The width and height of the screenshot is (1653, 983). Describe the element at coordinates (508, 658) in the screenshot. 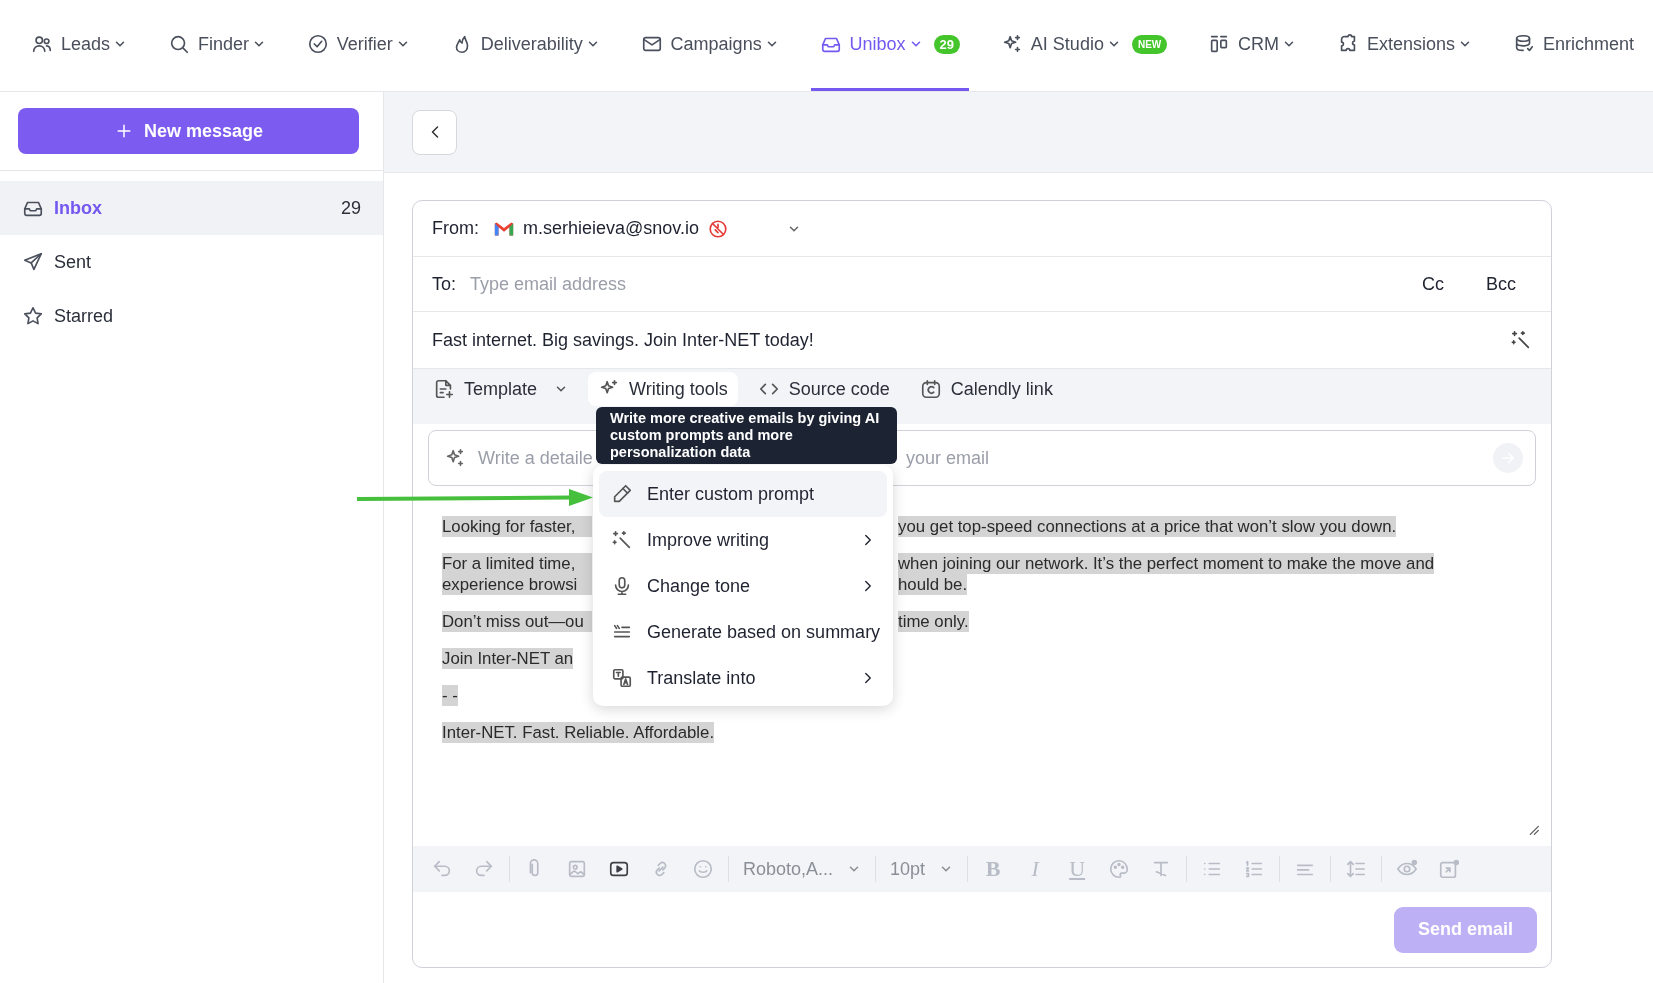

I see `body-text: Join Inter-NET an` at that location.